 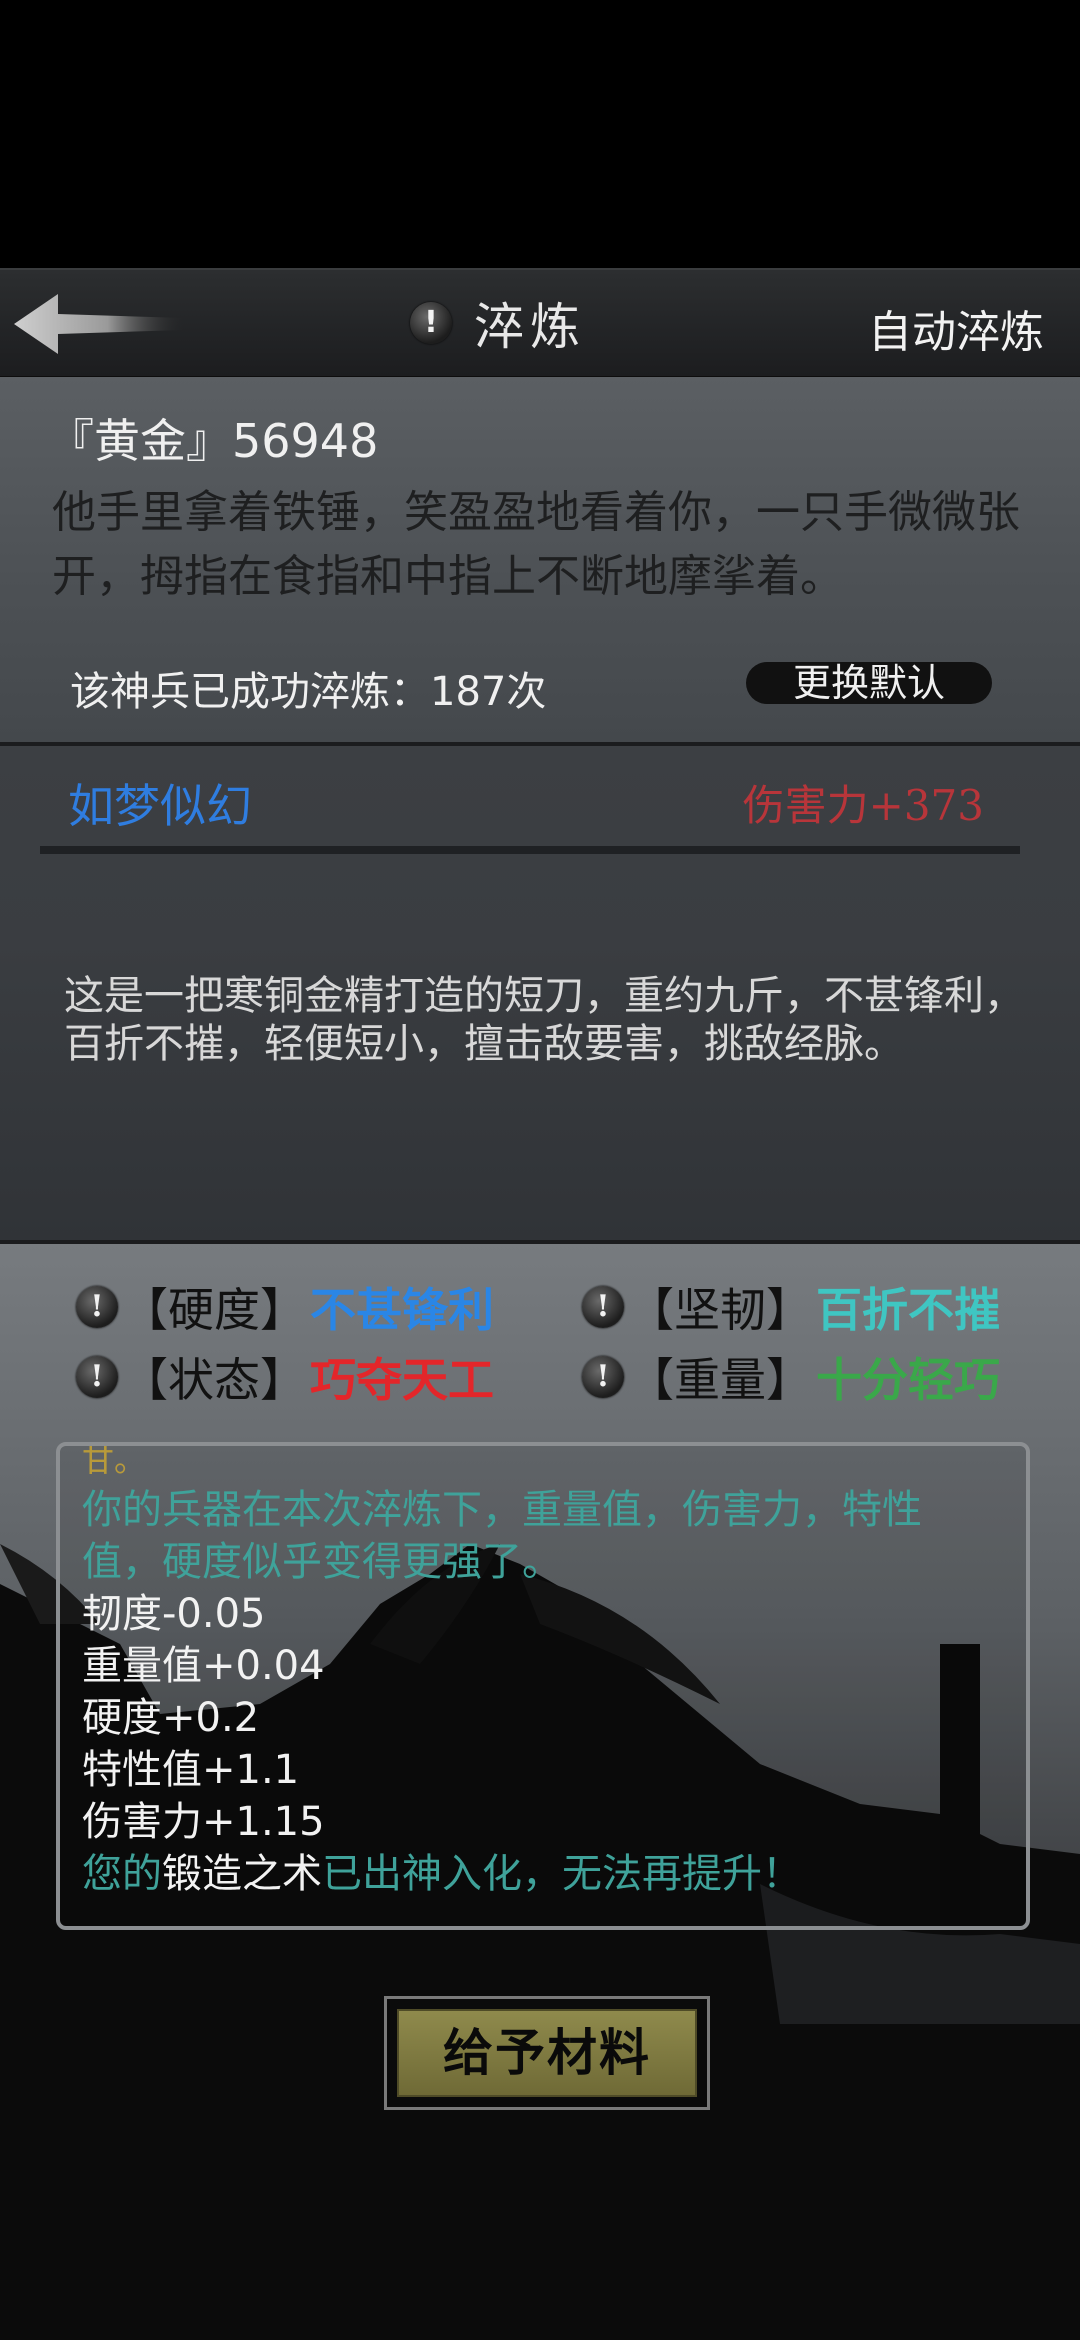 I want to click on log-cutoff-line: 甘。, so click(x=114, y=1460).